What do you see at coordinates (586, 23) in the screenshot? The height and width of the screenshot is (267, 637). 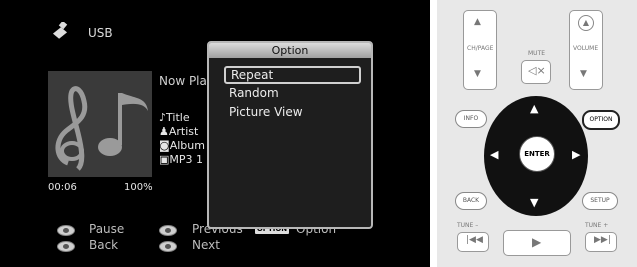 I see `volume-up-icon: ▲` at bounding box center [586, 23].